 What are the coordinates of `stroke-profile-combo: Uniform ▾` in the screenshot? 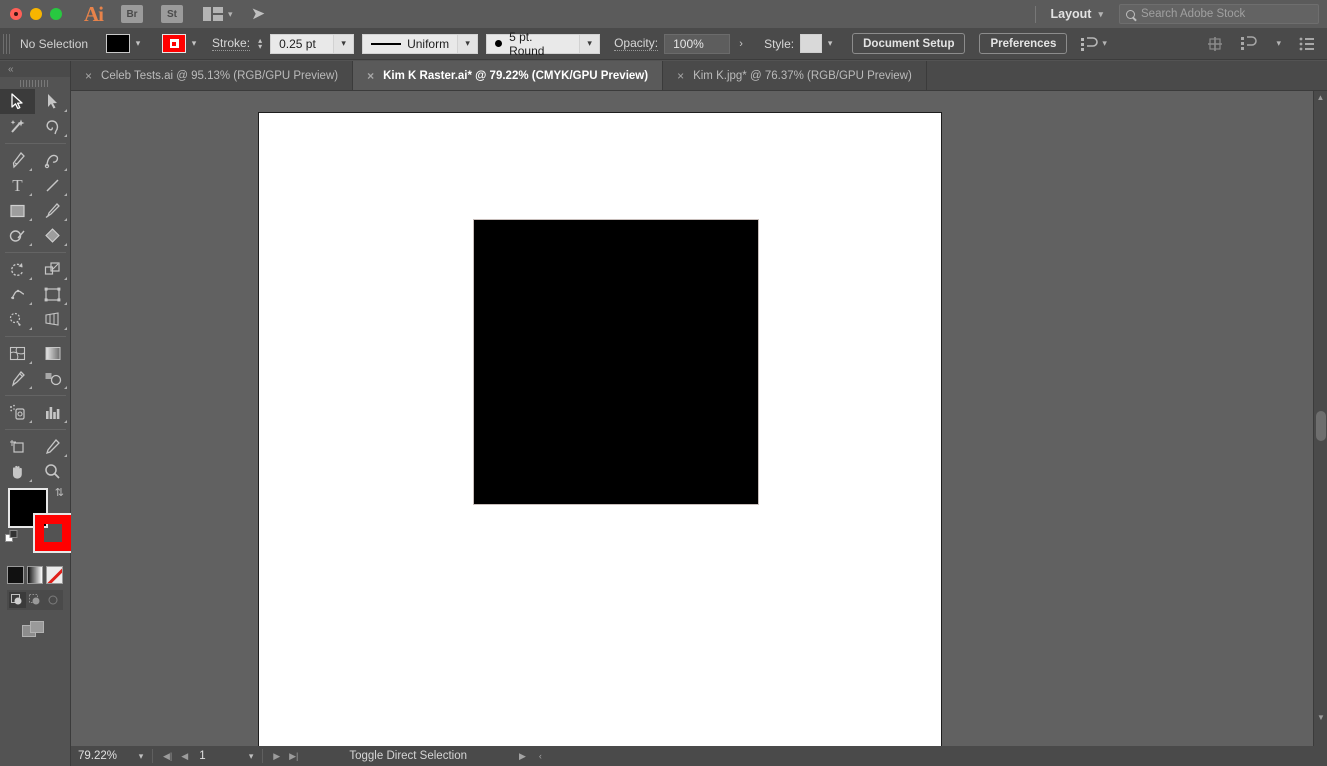 It's located at (420, 43).